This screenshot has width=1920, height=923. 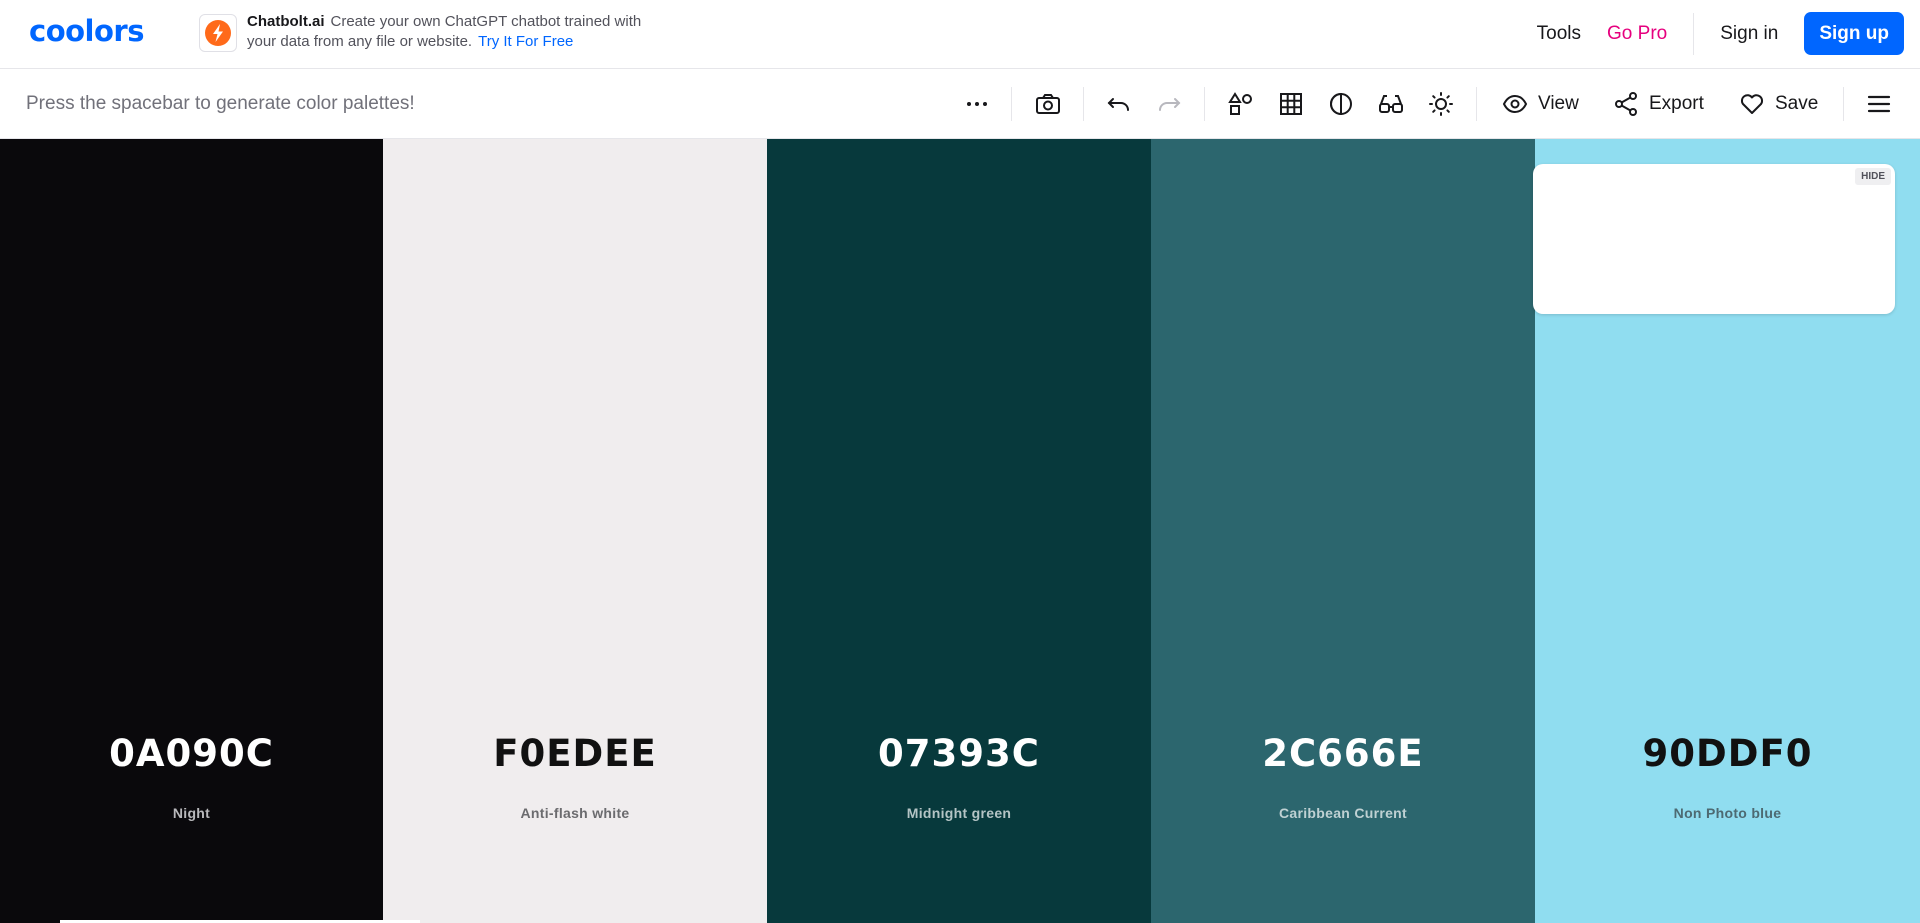 I want to click on grid-view-button, so click(x=1291, y=104).